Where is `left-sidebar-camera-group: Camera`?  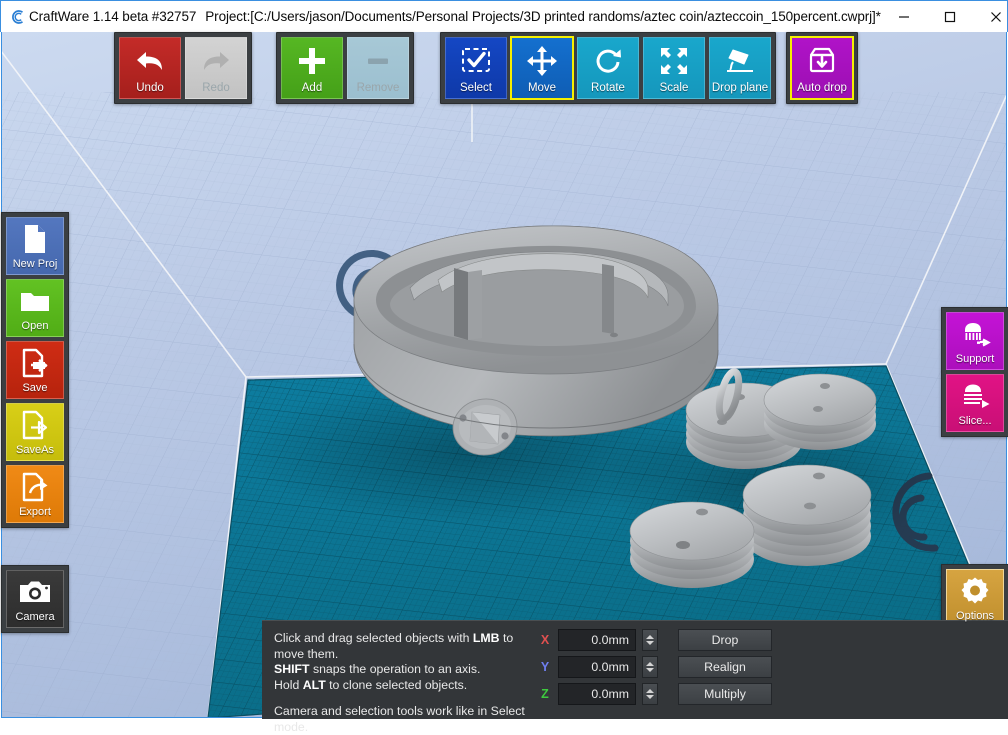
left-sidebar-camera-group: Camera is located at coordinates (35, 599).